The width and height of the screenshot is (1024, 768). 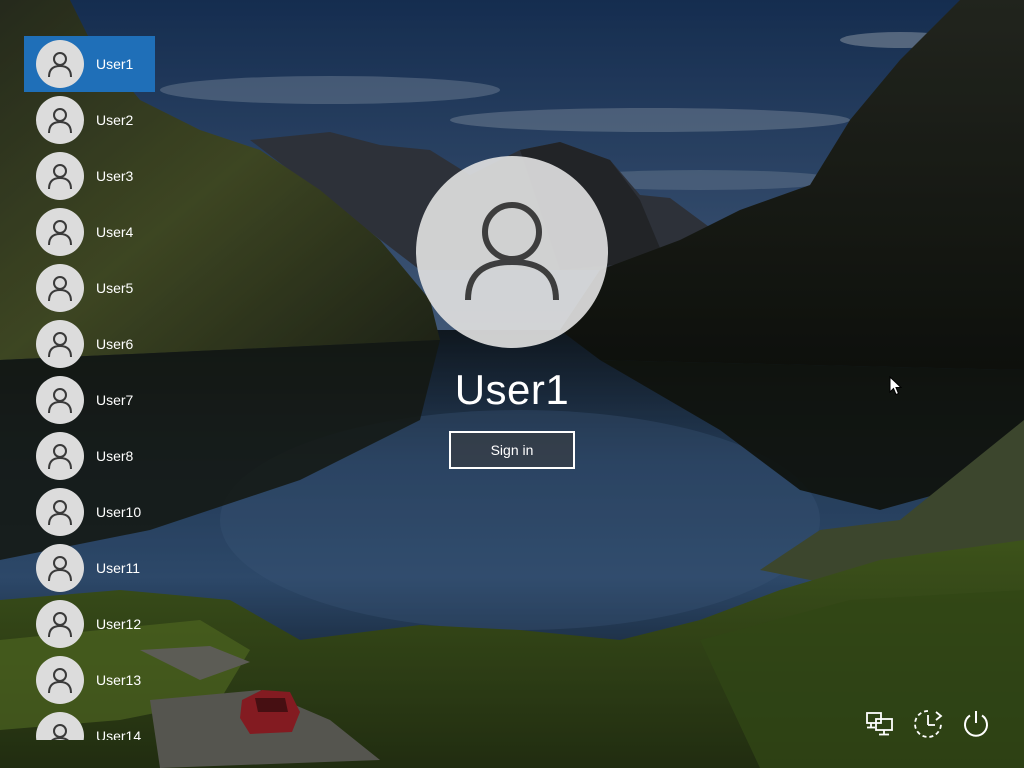 I want to click on sign-in-label: Sign in, so click(x=512, y=450).